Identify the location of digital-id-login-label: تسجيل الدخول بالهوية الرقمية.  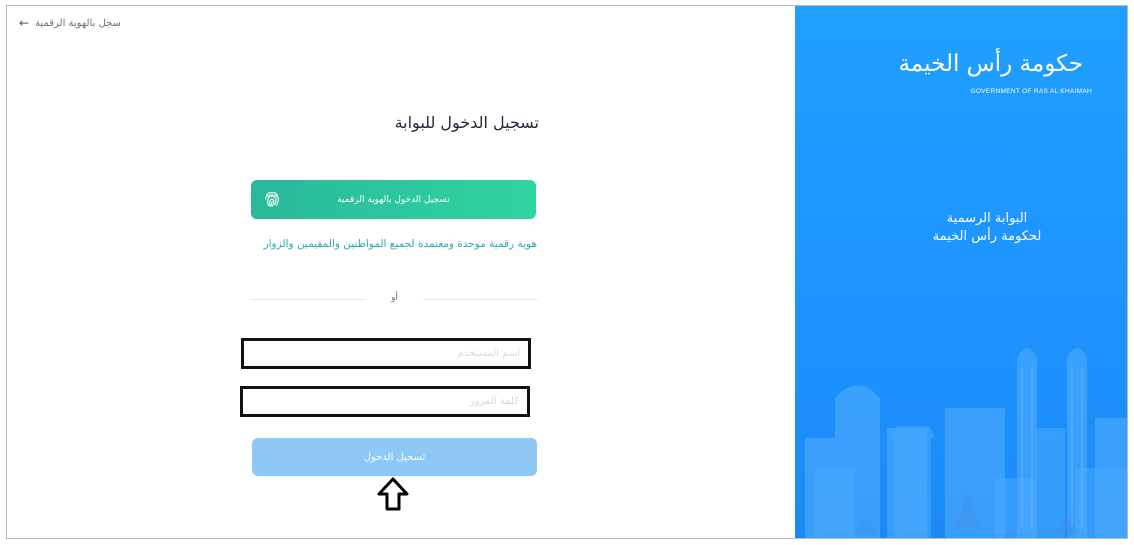
(393, 199).